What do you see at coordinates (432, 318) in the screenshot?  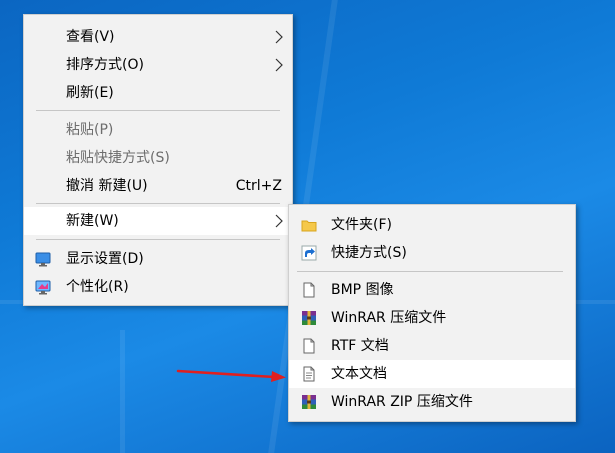 I see `submenu-item-winrar-archive: WinRAR 压缩文件` at bounding box center [432, 318].